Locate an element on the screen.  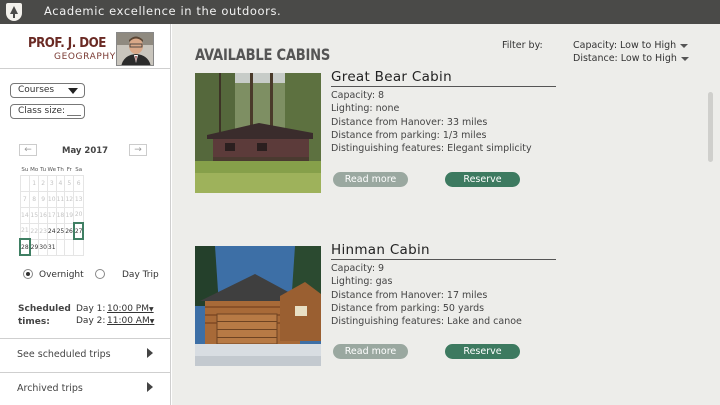
archived-trips-label: Archived trips is located at coordinates (50, 388).